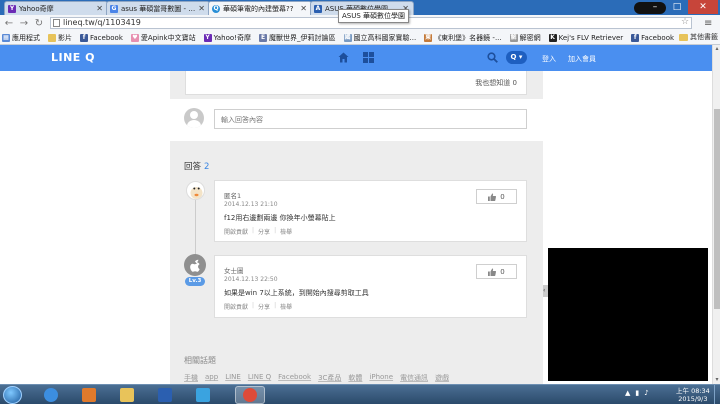  What do you see at coordinates (89, 395) in the screenshot?
I see `taskbar-app-media` at bounding box center [89, 395].